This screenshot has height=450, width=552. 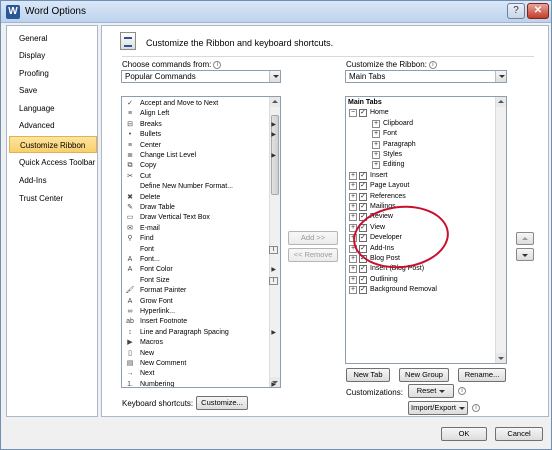 I want to click on list-item: ≡ Align Left, so click(x=199, y=114).